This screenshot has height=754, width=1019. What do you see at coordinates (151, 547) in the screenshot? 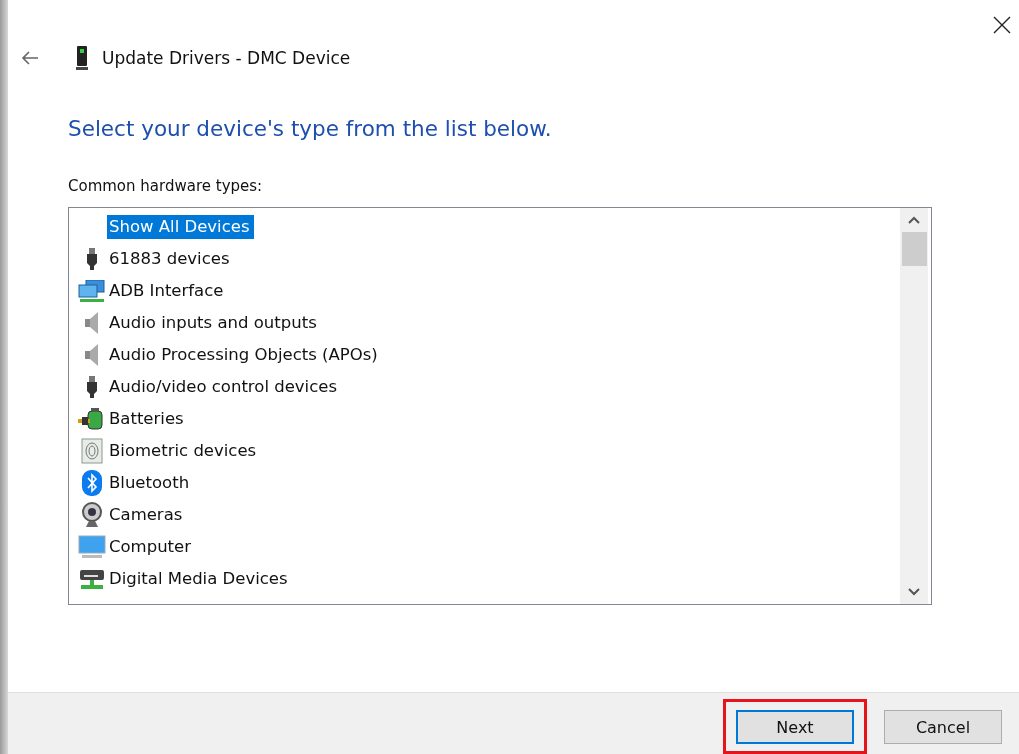
I see `list-item: Computer` at bounding box center [151, 547].